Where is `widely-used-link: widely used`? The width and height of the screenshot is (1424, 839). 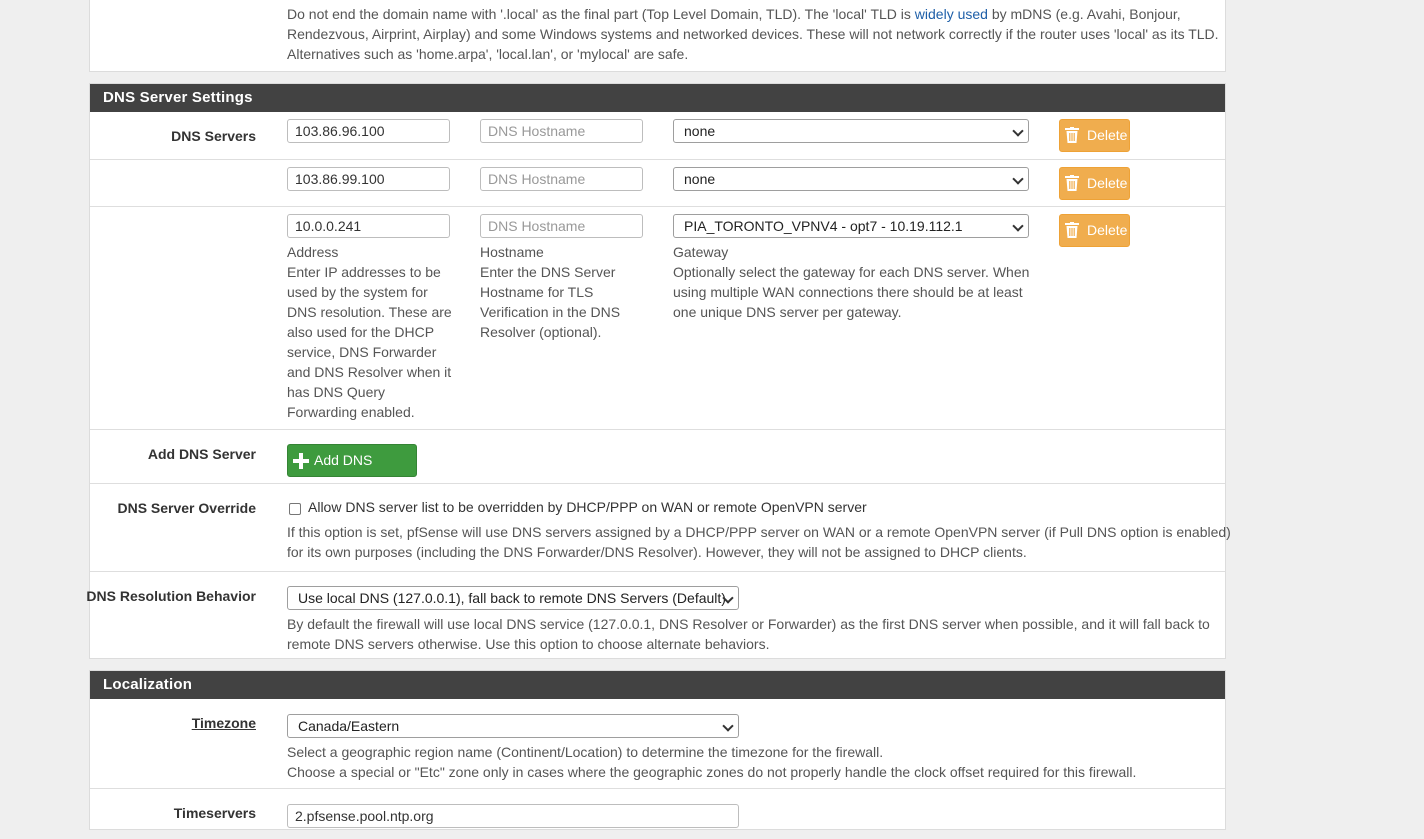
widely-used-link: widely used is located at coordinates (951, 14).